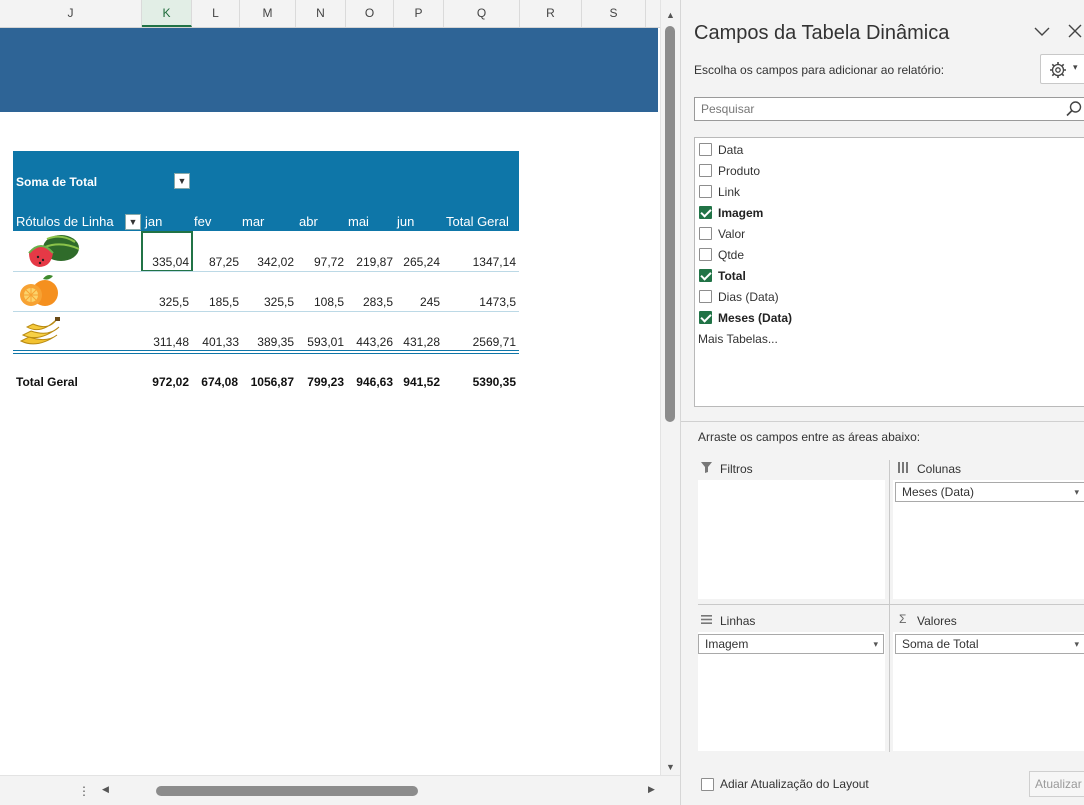  What do you see at coordinates (731, 150) in the screenshot?
I see `field-label-data: Data` at bounding box center [731, 150].